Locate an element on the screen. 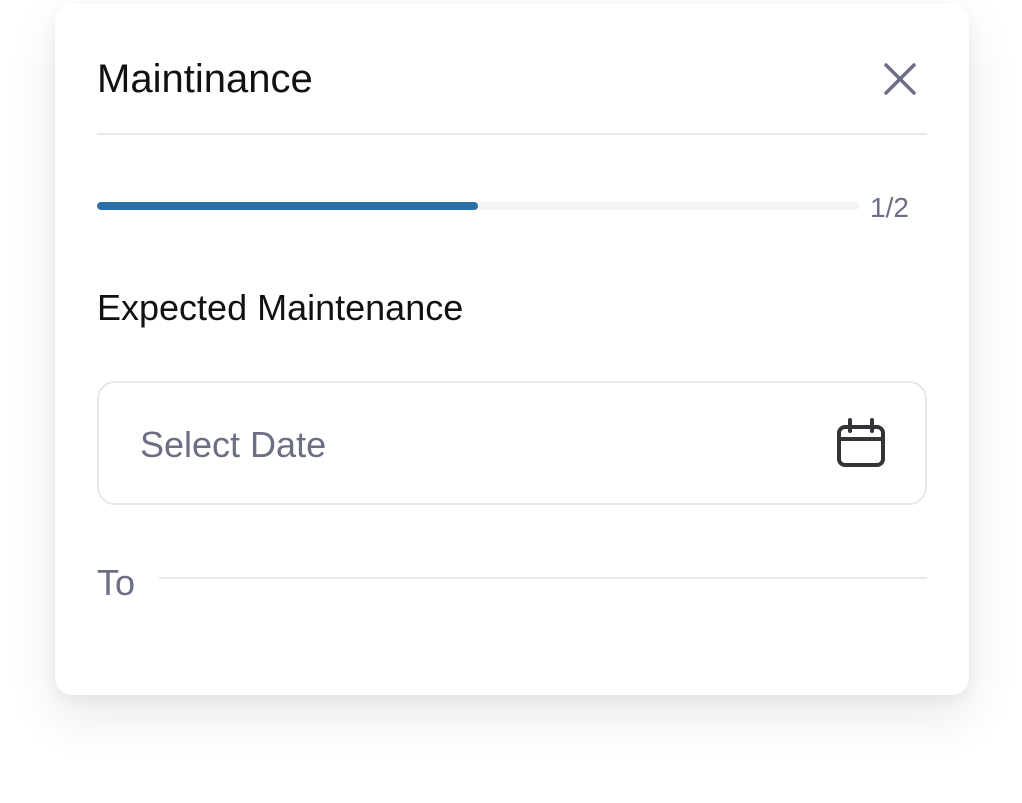 The height and width of the screenshot is (803, 1022). close-icon is located at coordinates (900, 79).